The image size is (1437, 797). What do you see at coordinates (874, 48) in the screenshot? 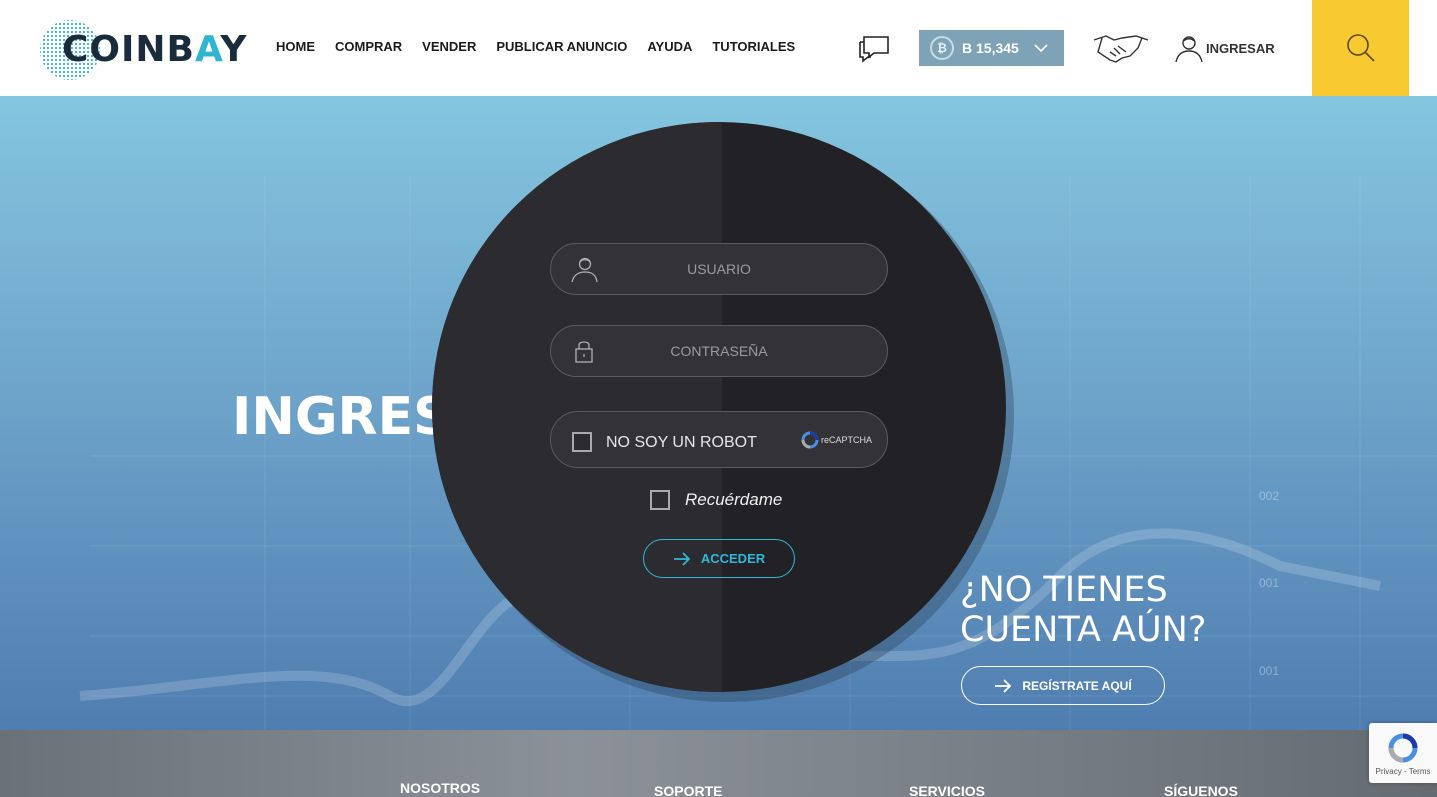
I see `chat-bubbles-icon` at bounding box center [874, 48].